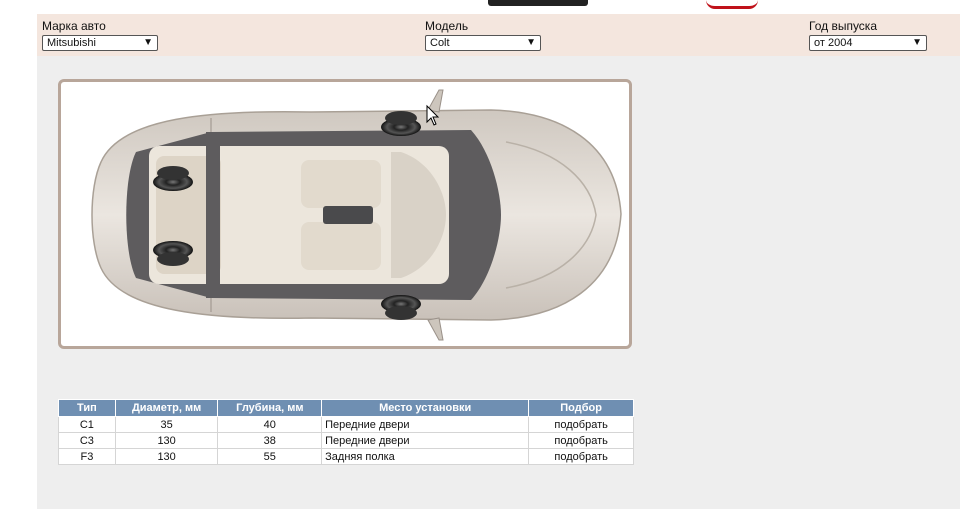 The width and height of the screenshot is (960, 509). I want to click on model-label: Модель, so click(447, 26).